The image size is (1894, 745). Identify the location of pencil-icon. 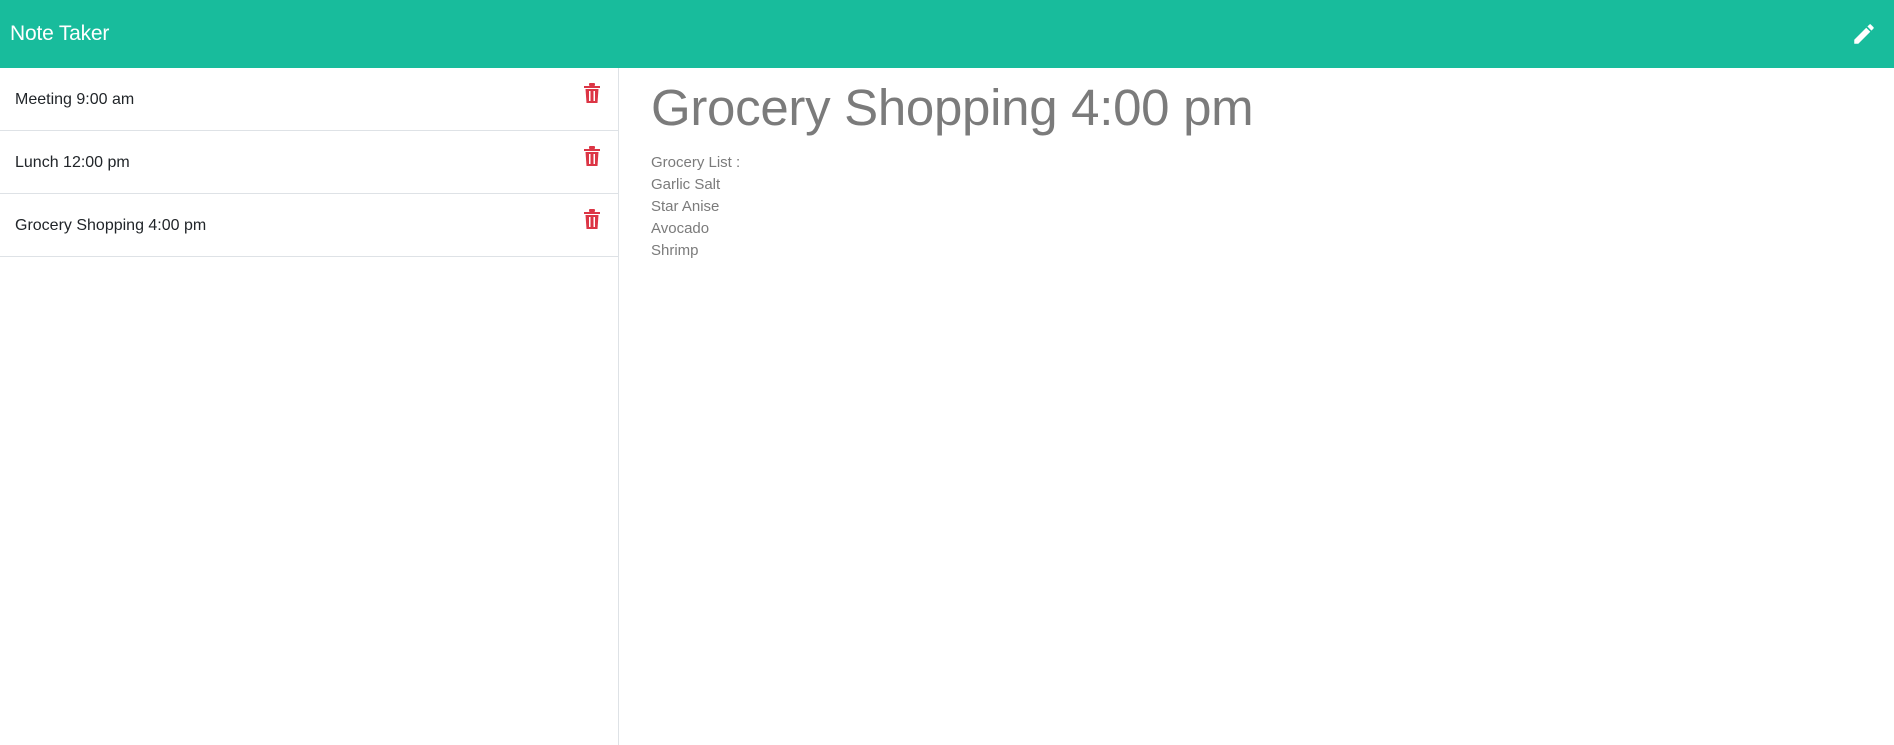
(1864, 34).